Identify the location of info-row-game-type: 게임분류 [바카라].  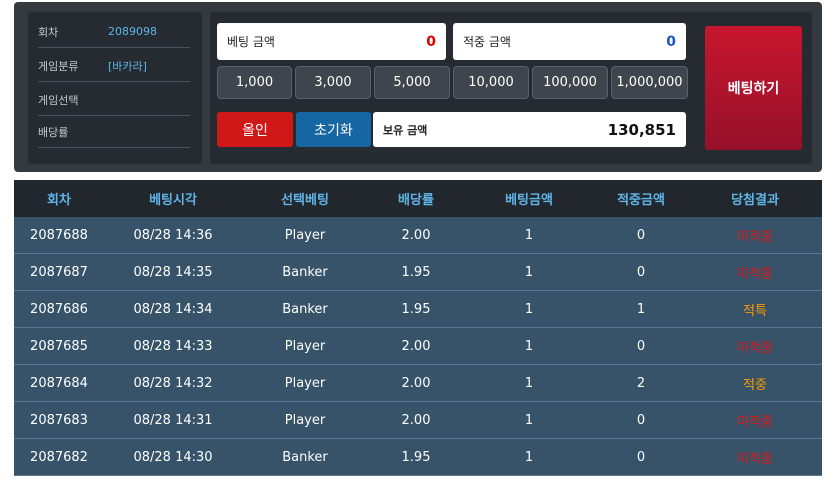
(114, 66).